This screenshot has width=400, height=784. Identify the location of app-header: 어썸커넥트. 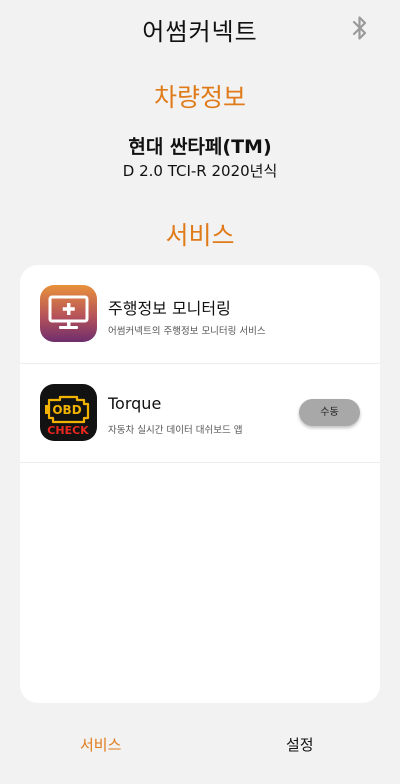
(200, 28).